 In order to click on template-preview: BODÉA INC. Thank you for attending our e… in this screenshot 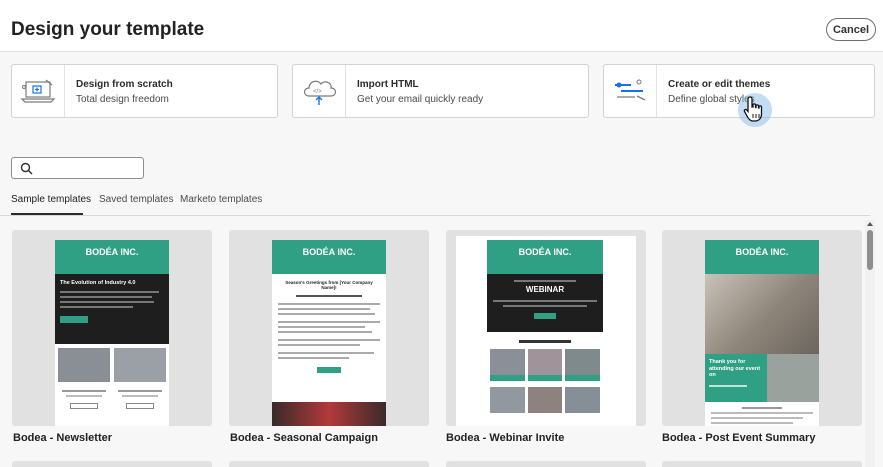, I will do `click(762, 333)`.